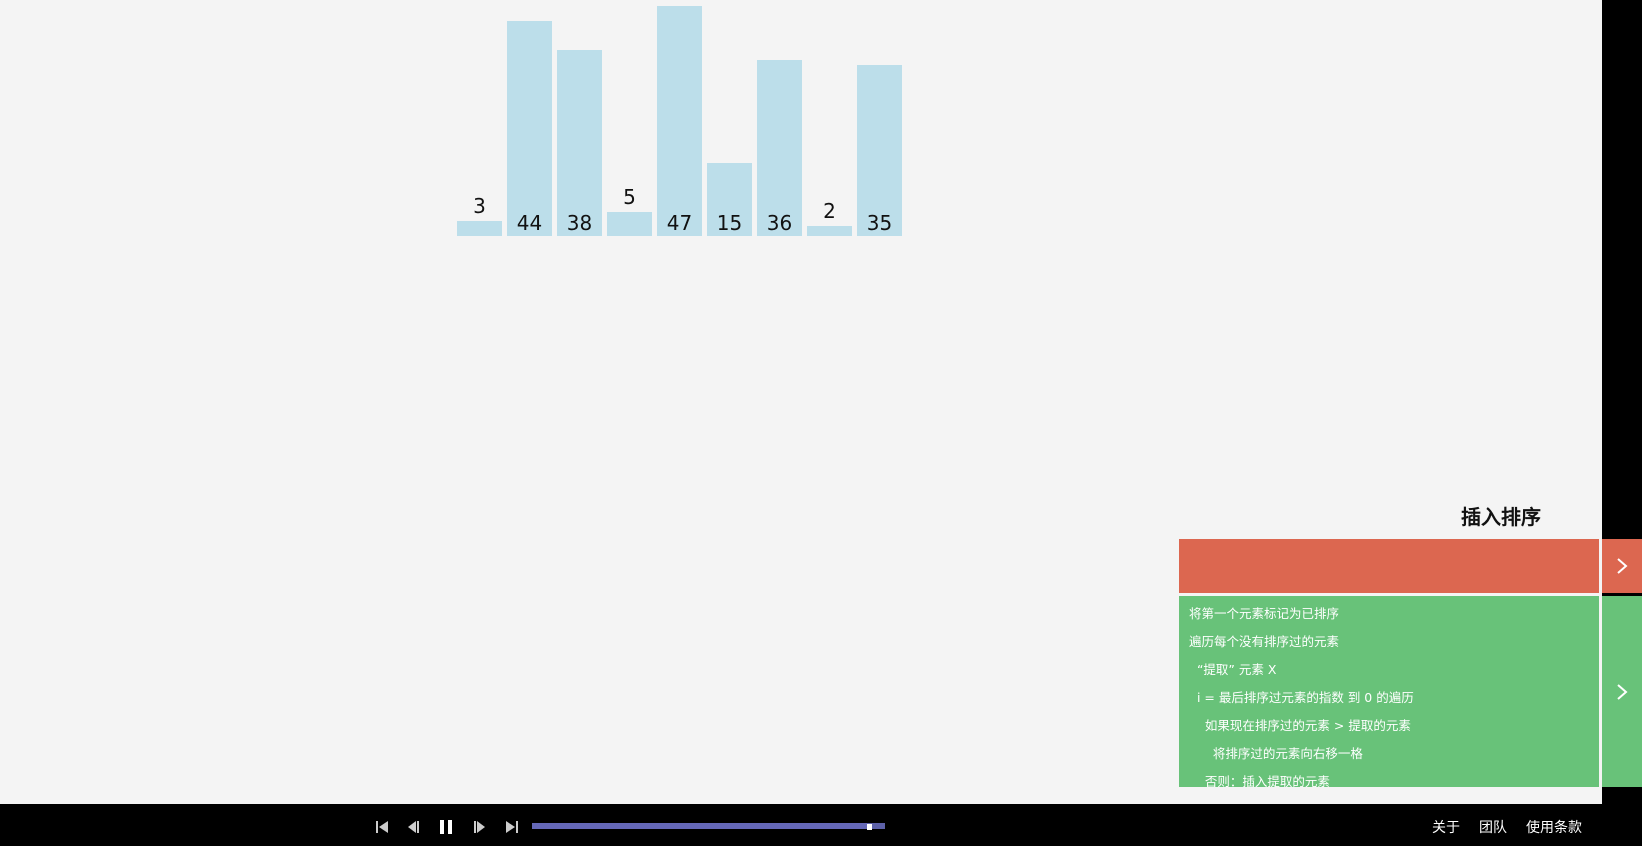 The height and width of the screenshot is (846, 1642). Describe the element at coordinates (529, 223) in the screenshot. I see `bar-value-label: 44` at that location.